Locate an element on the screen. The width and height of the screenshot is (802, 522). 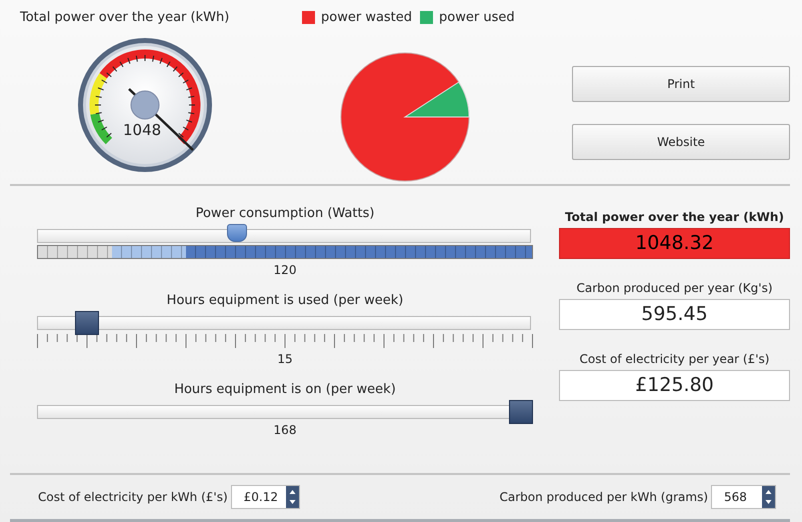
spinner-field: 568 is located at coordinates (743, 497).